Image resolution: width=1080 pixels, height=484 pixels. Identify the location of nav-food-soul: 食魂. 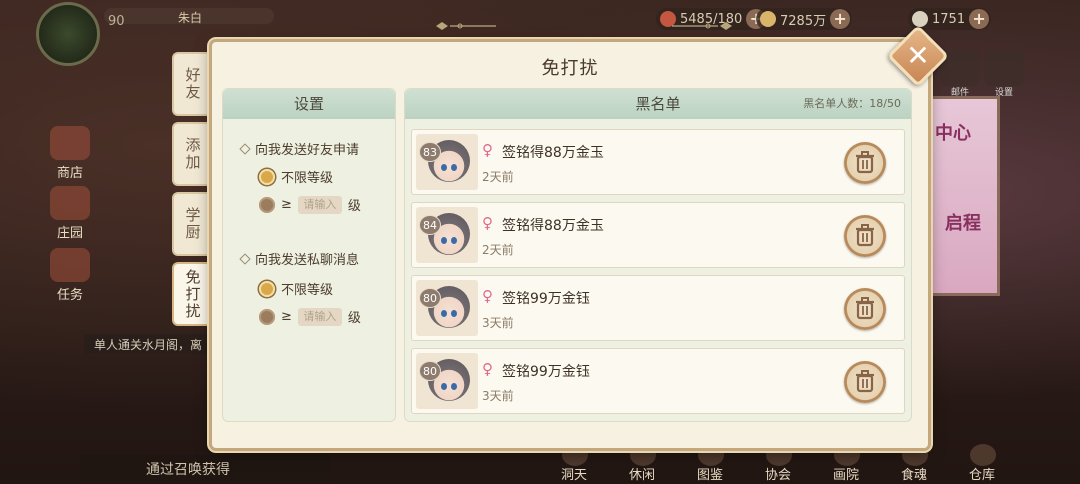
(914, 464).